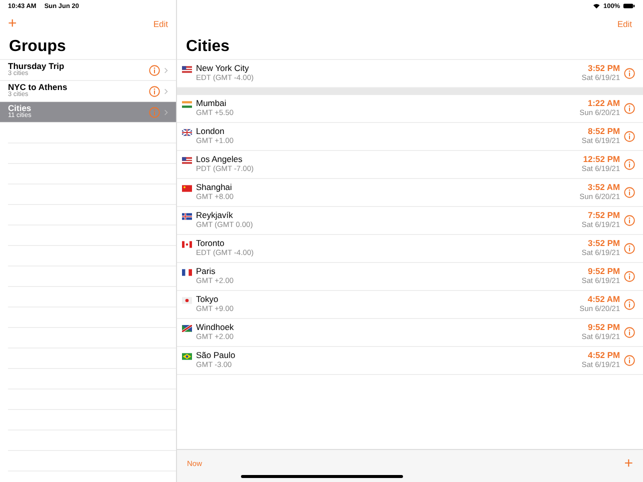  Describe the element at coordinates (208, 47) in the screenshot. I see `cities-title: Cities` at that location.